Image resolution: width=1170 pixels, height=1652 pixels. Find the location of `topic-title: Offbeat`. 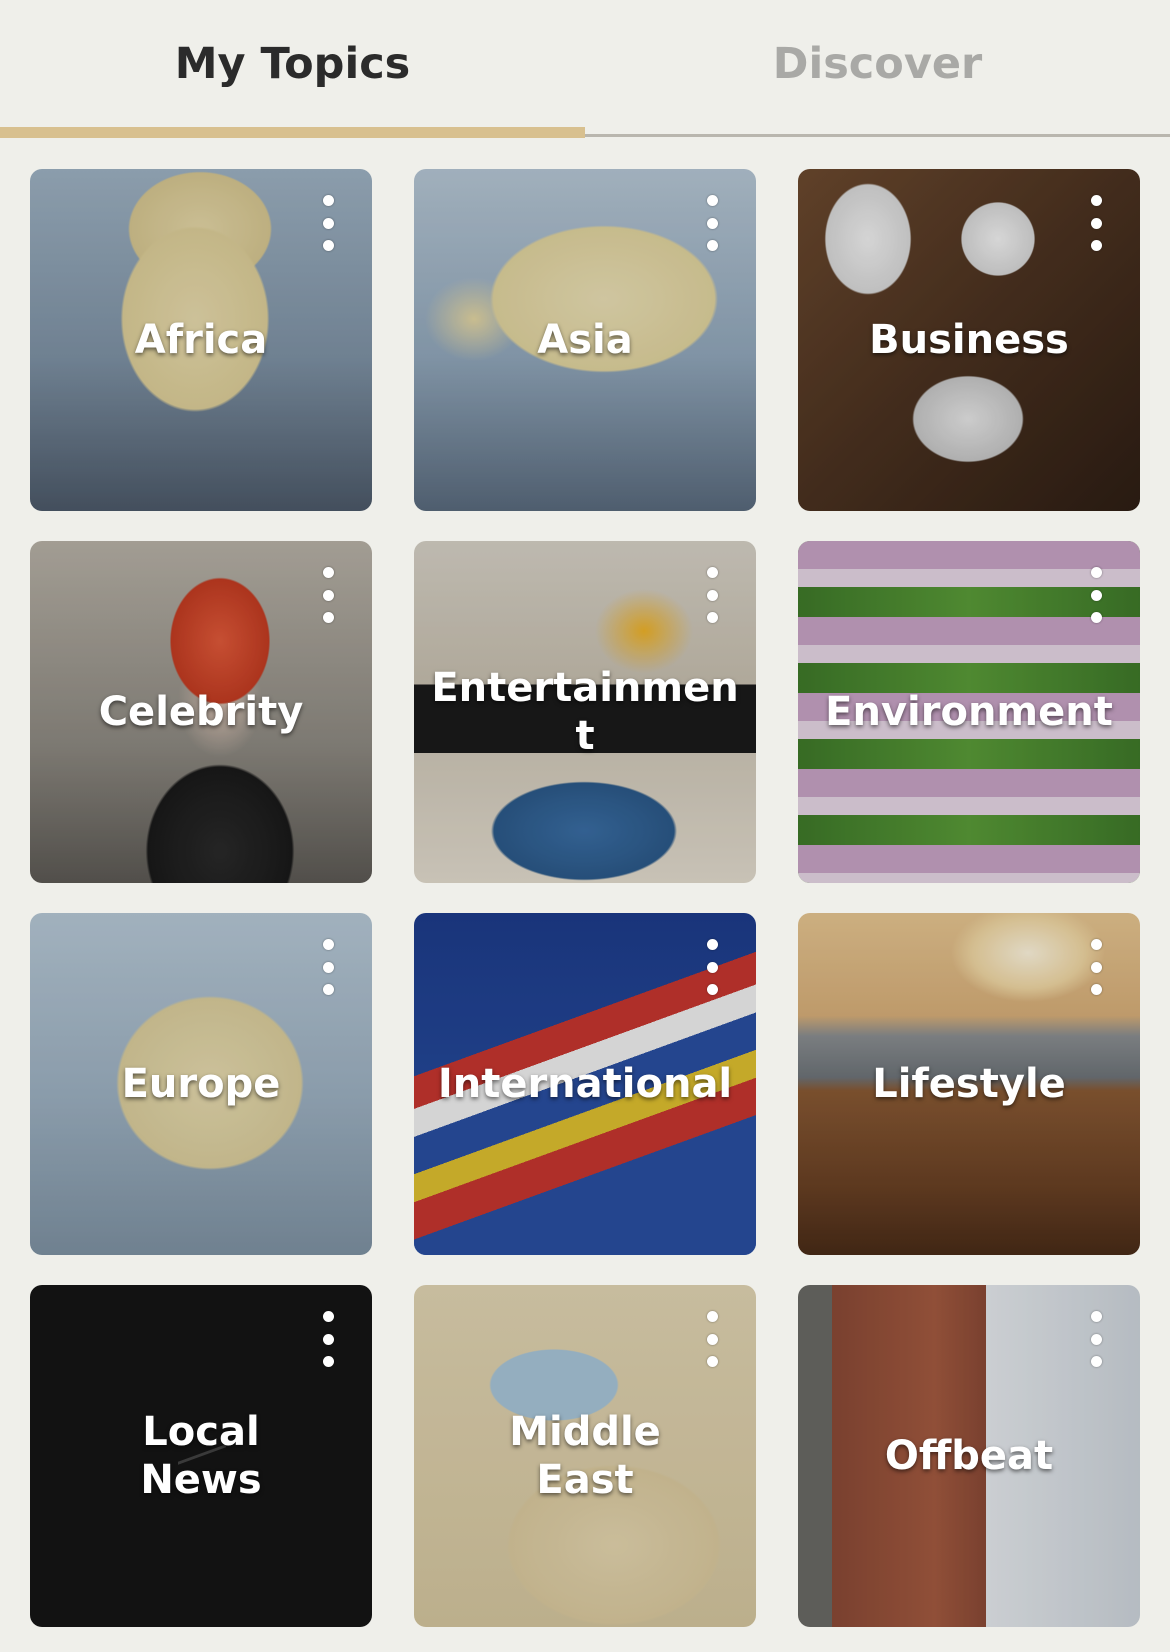

topic-title: Offbeat is located at coordinates (969, 1456).